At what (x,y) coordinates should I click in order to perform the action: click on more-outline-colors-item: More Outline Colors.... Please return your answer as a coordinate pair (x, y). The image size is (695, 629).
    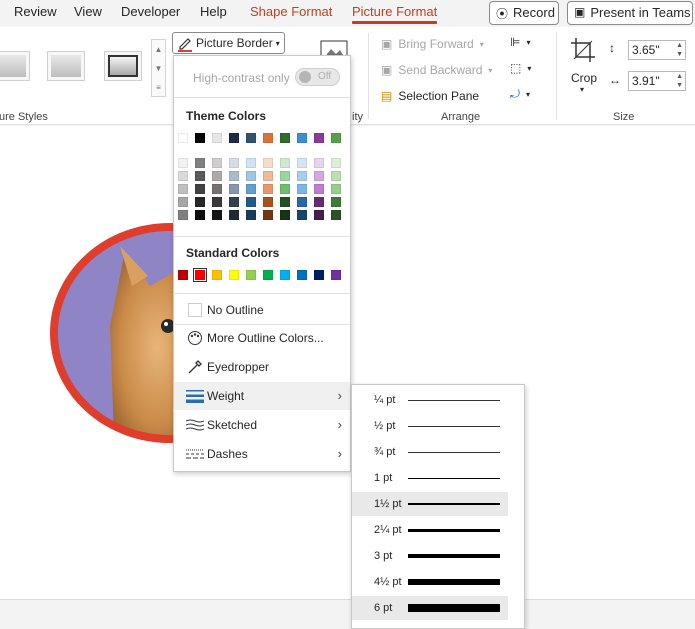
    Looking at the image, I should click on (262, 338).